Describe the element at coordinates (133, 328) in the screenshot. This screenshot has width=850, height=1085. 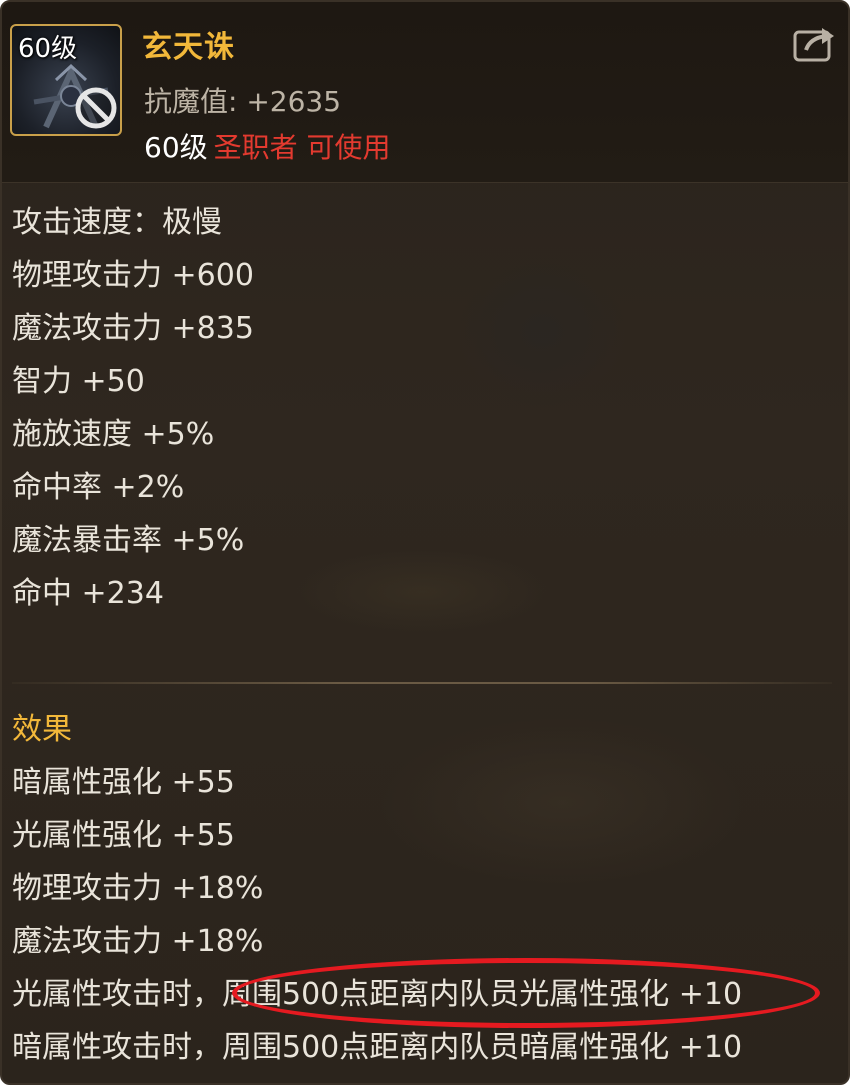
I see `stat-line: 魔法攻击力 +835` at that location.